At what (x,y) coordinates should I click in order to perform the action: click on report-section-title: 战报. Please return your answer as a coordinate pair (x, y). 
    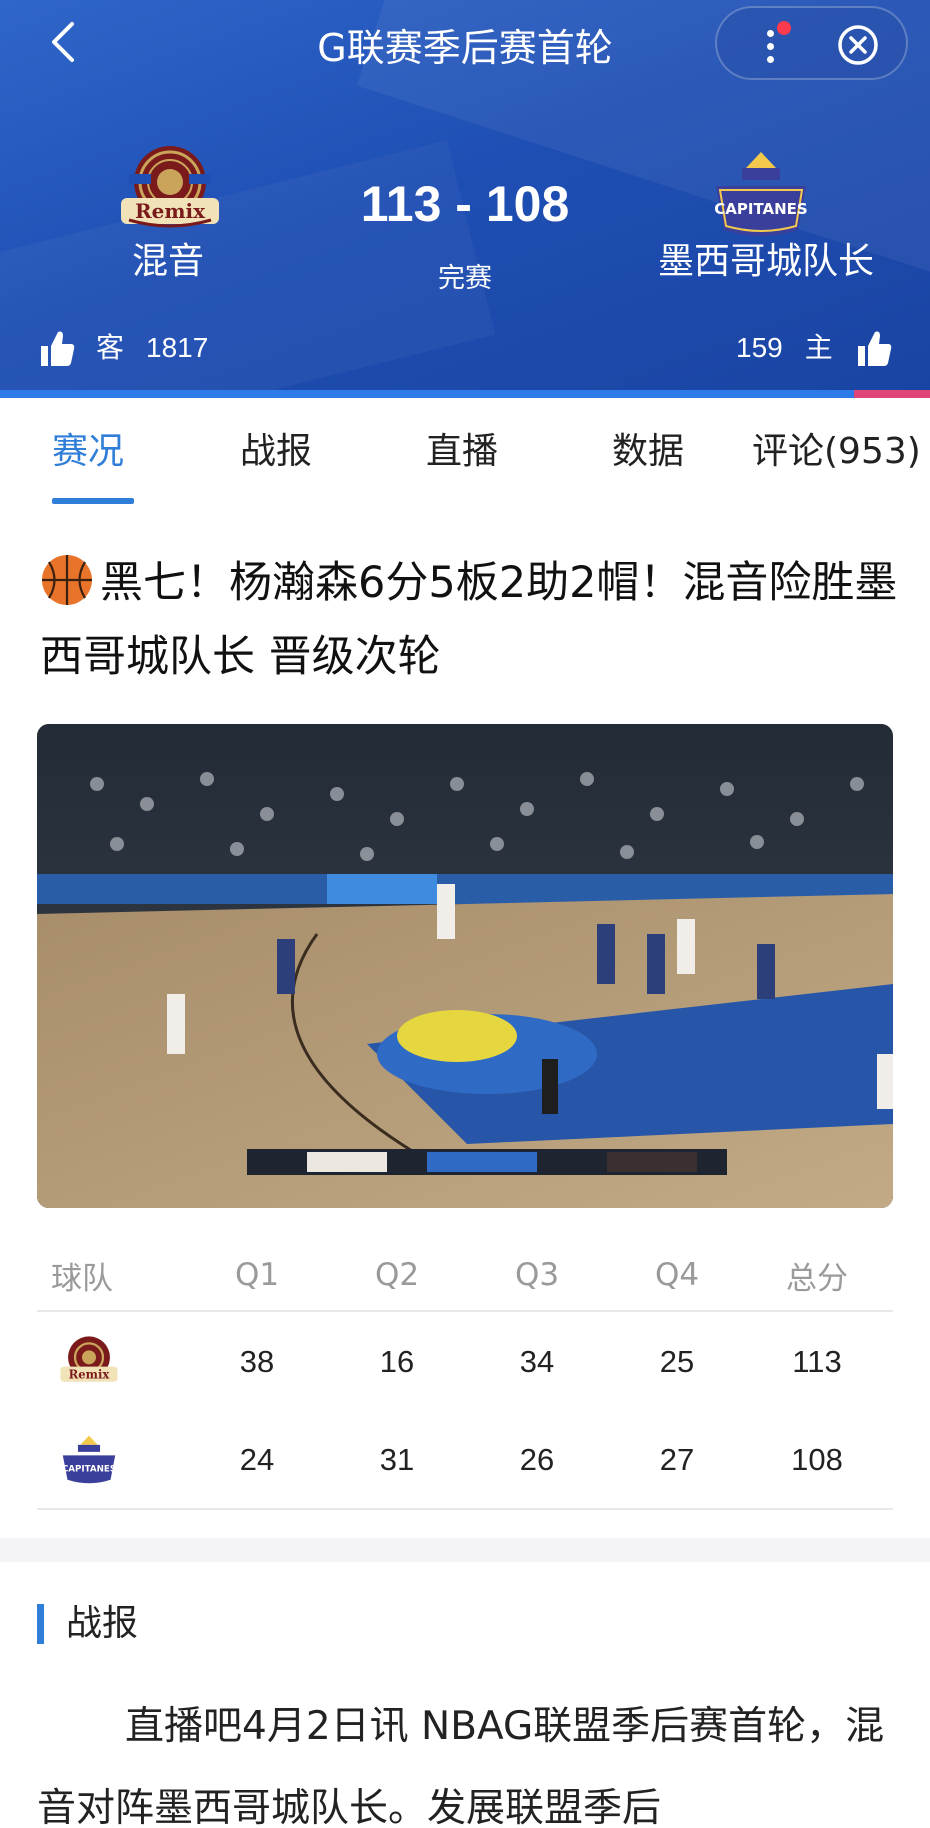
    Looking at the image, I should click on (87, 1624).